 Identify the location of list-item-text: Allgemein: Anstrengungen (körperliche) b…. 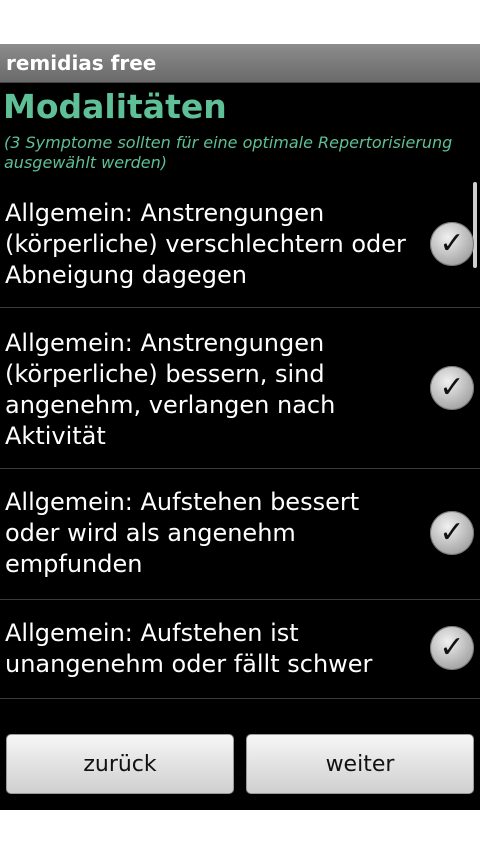
(170, 389).